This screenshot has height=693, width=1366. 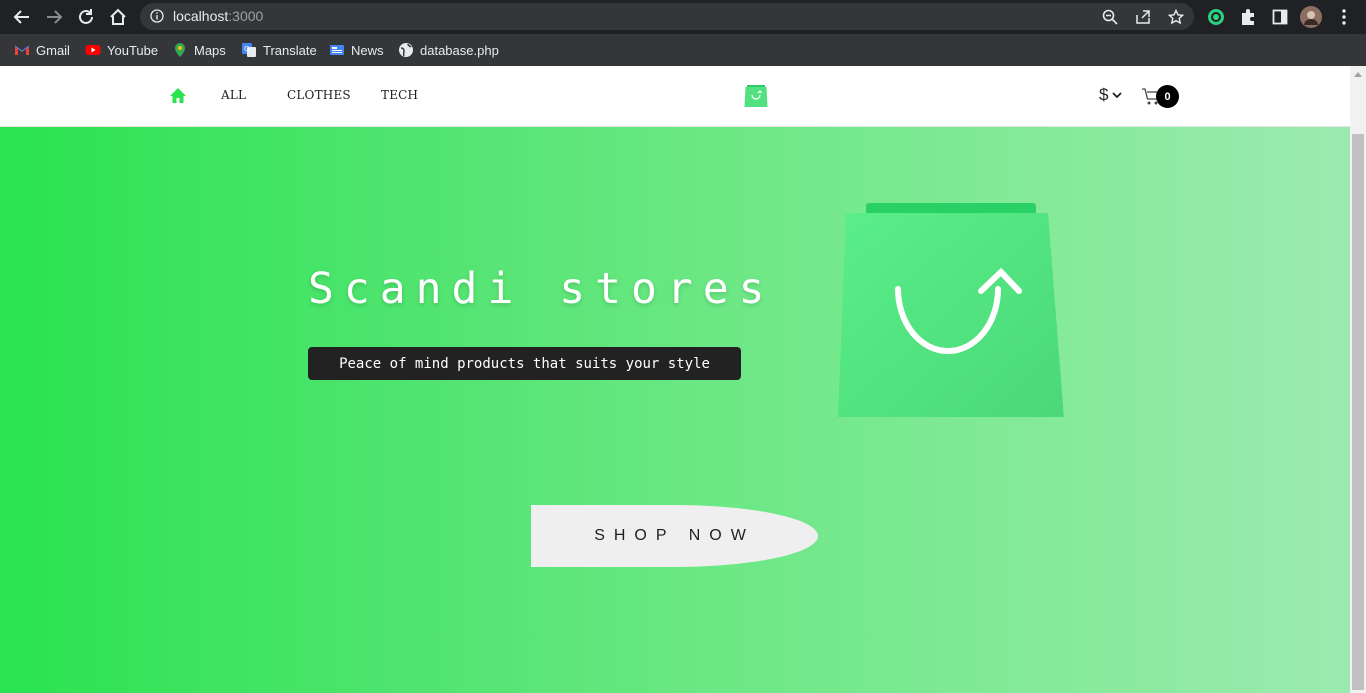 I want to click on bookmark-label: Maps, so click(x=210, y=50).